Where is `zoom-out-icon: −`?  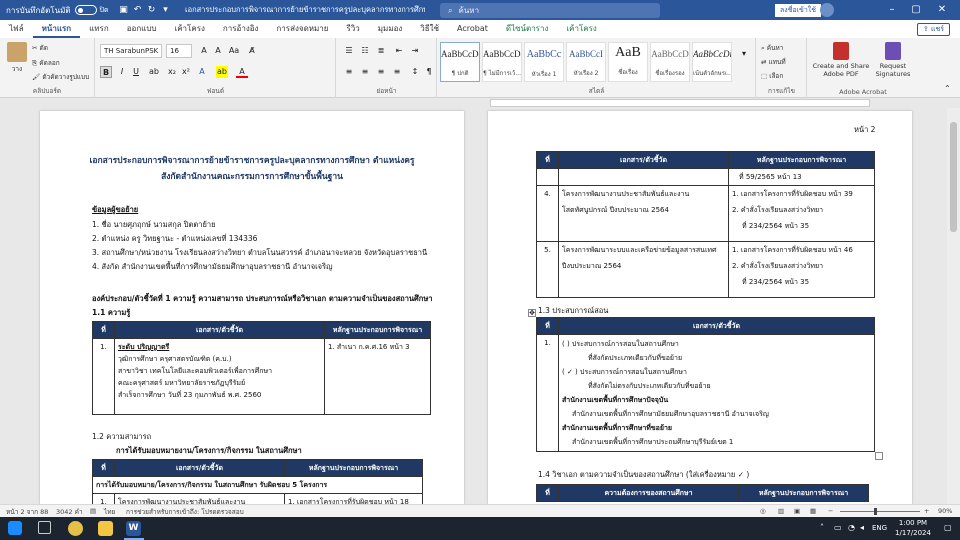 zoom-out-icon: − is located at coordinates (830, 511).